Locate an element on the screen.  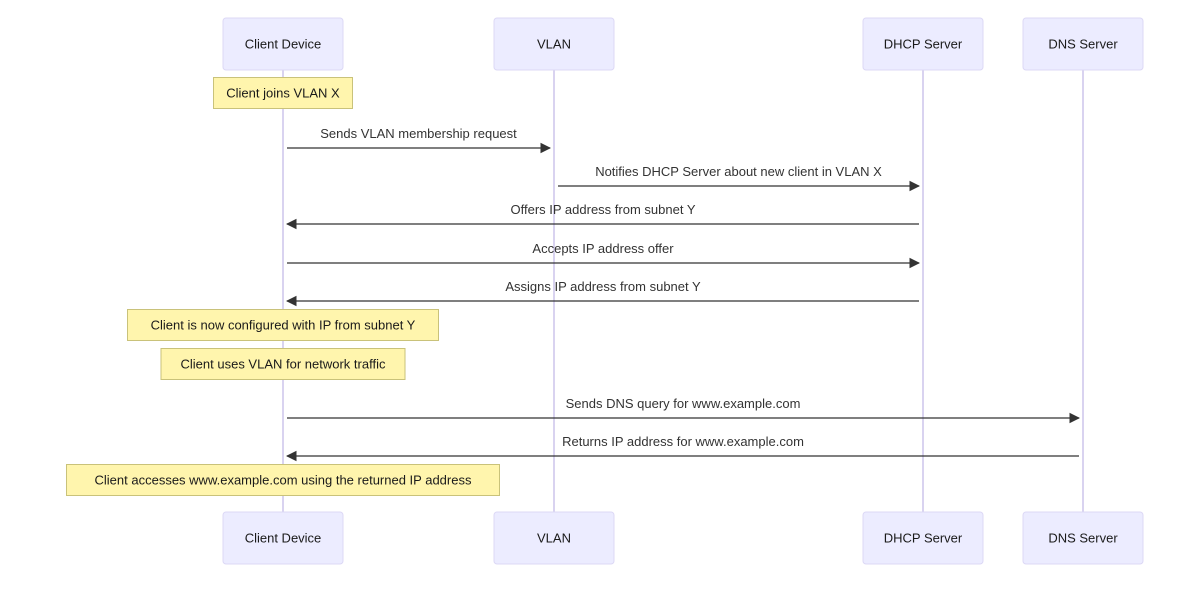
message: Accepts IP address offer is located at coordinates (604, 255).